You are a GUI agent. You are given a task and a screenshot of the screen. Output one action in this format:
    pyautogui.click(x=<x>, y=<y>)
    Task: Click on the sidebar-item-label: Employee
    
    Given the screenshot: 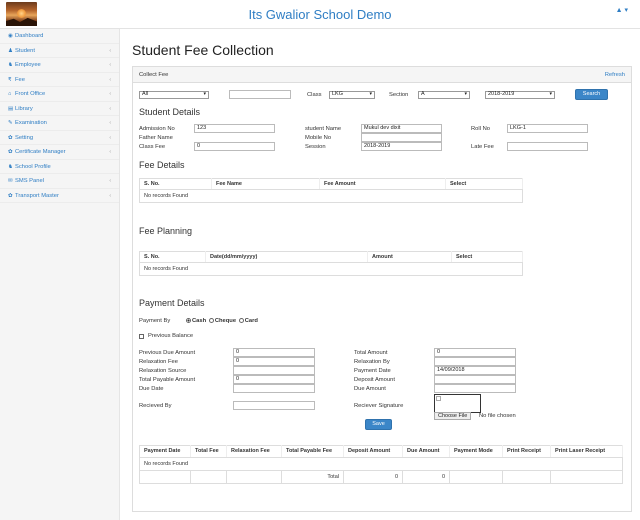 What is the action you would take?
    pyautogui.click(x=28, y=65)
    